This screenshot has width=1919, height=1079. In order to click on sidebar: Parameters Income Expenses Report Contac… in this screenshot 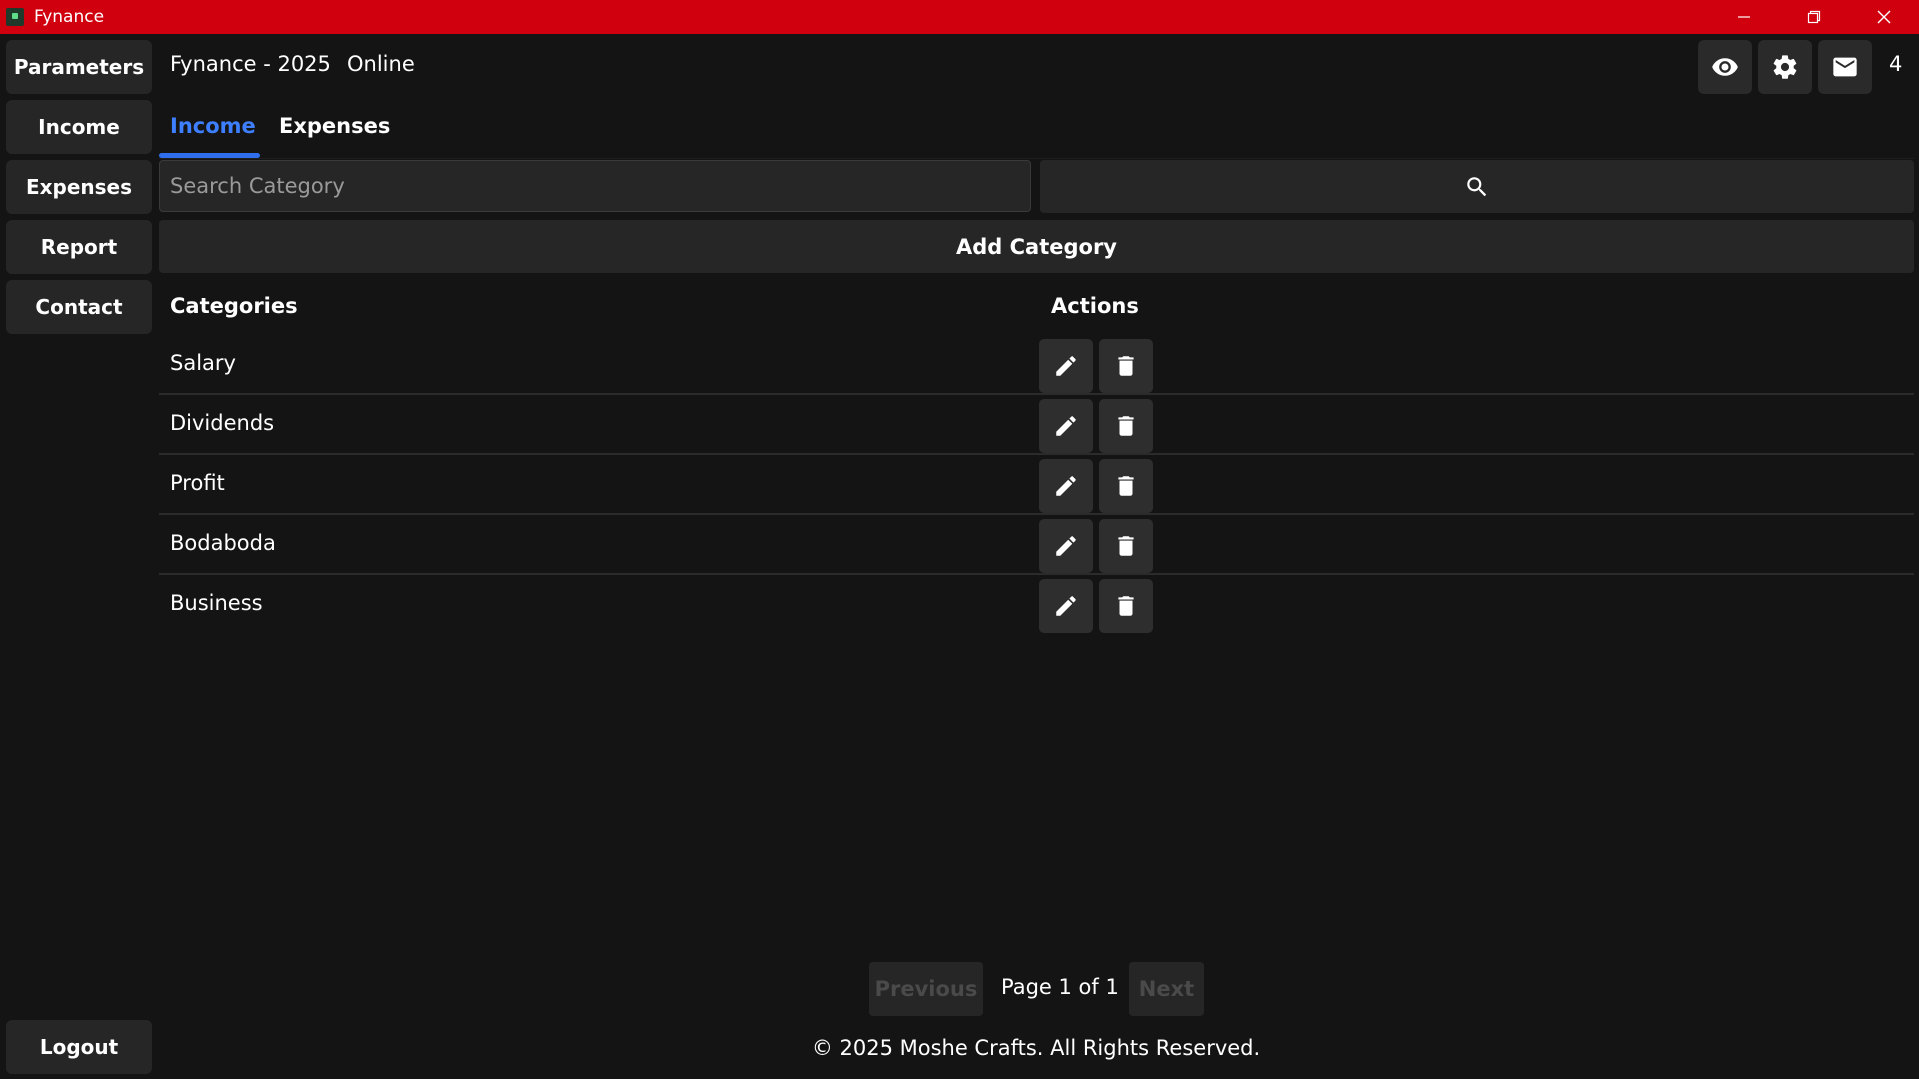, I will do `click(79, 190)`.